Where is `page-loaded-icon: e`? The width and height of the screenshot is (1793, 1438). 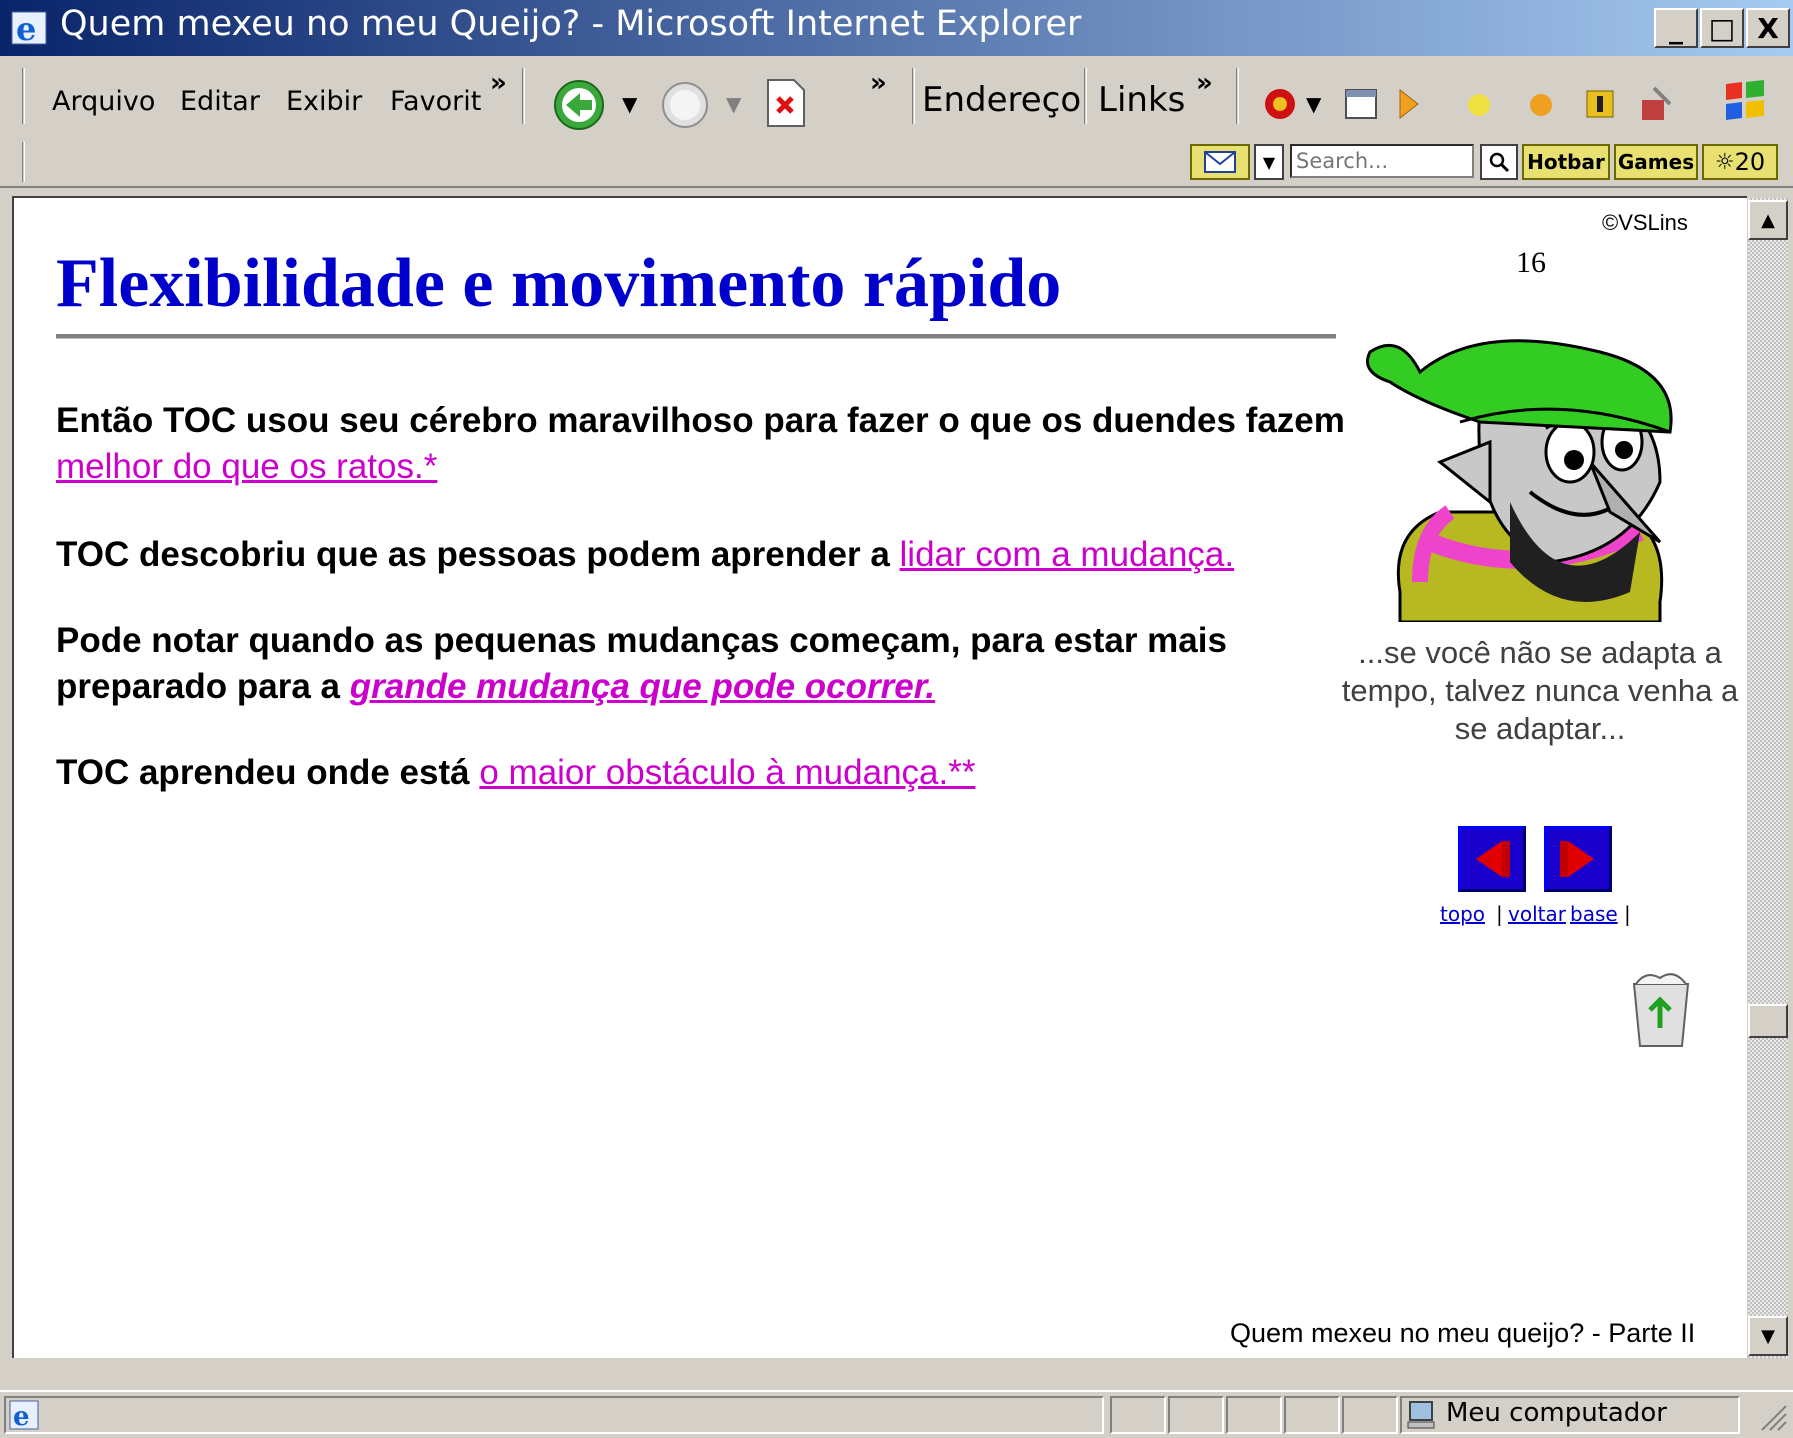 page-loaded-icon: e is located at coordinates (24, 1416).